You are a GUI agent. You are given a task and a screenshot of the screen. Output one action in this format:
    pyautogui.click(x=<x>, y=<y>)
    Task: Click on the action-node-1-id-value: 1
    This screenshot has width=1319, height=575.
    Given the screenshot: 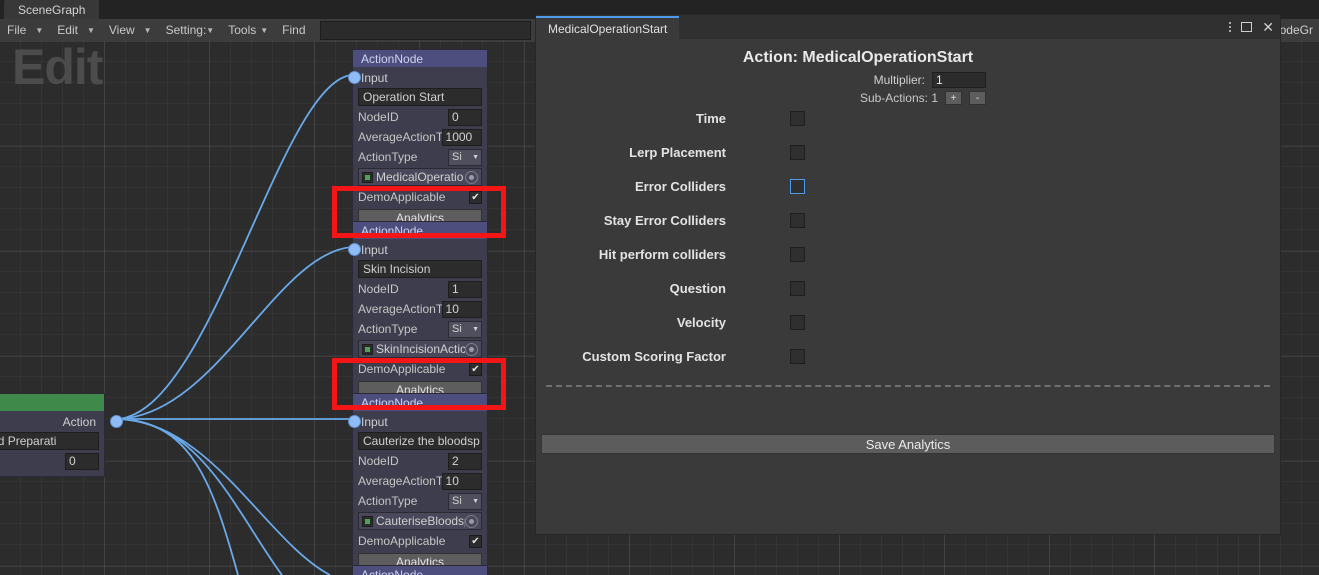 What is the action you would take?
    pyautogui.click(x=465, y=289)
    